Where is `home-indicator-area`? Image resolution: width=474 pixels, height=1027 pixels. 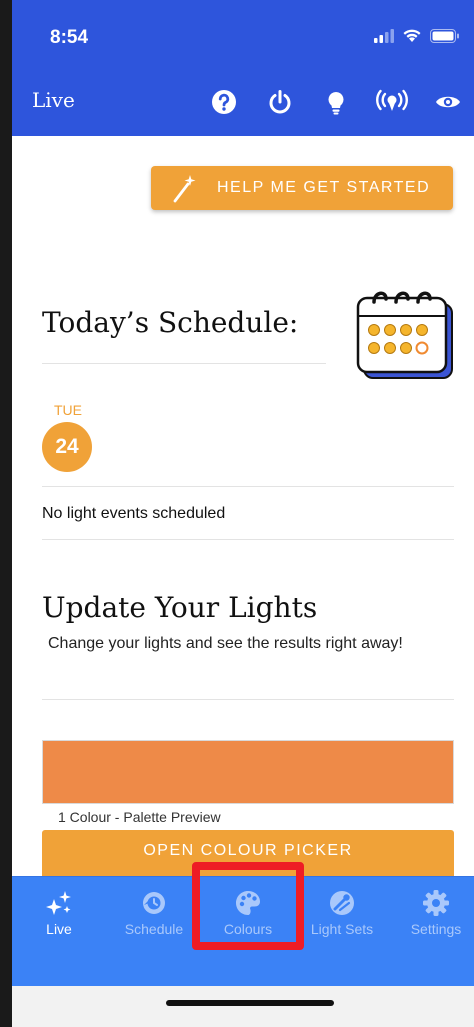
home-indicator-area is located at coordinates (243, 1006).